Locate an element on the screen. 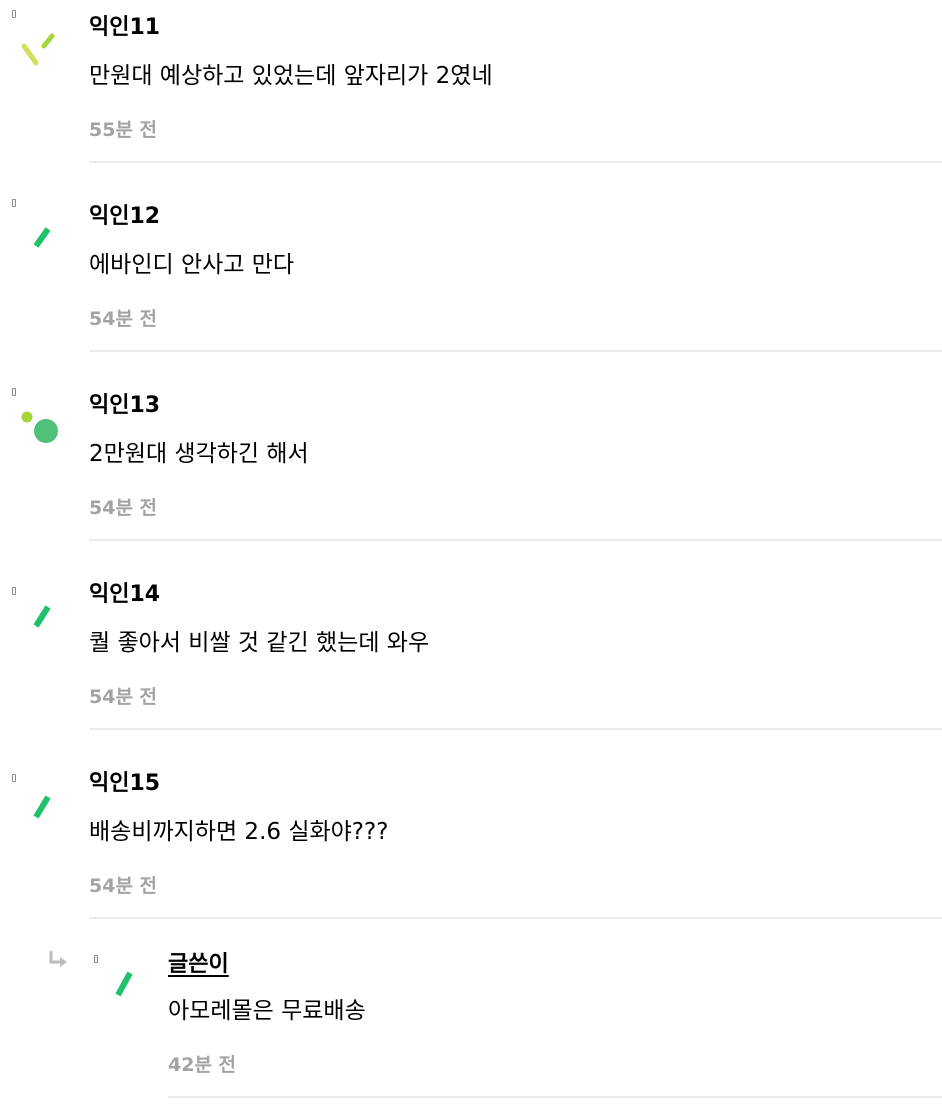 This screenshot has width=942, height=1108. nickname: 익인12 is located at coordinates (124, 217).